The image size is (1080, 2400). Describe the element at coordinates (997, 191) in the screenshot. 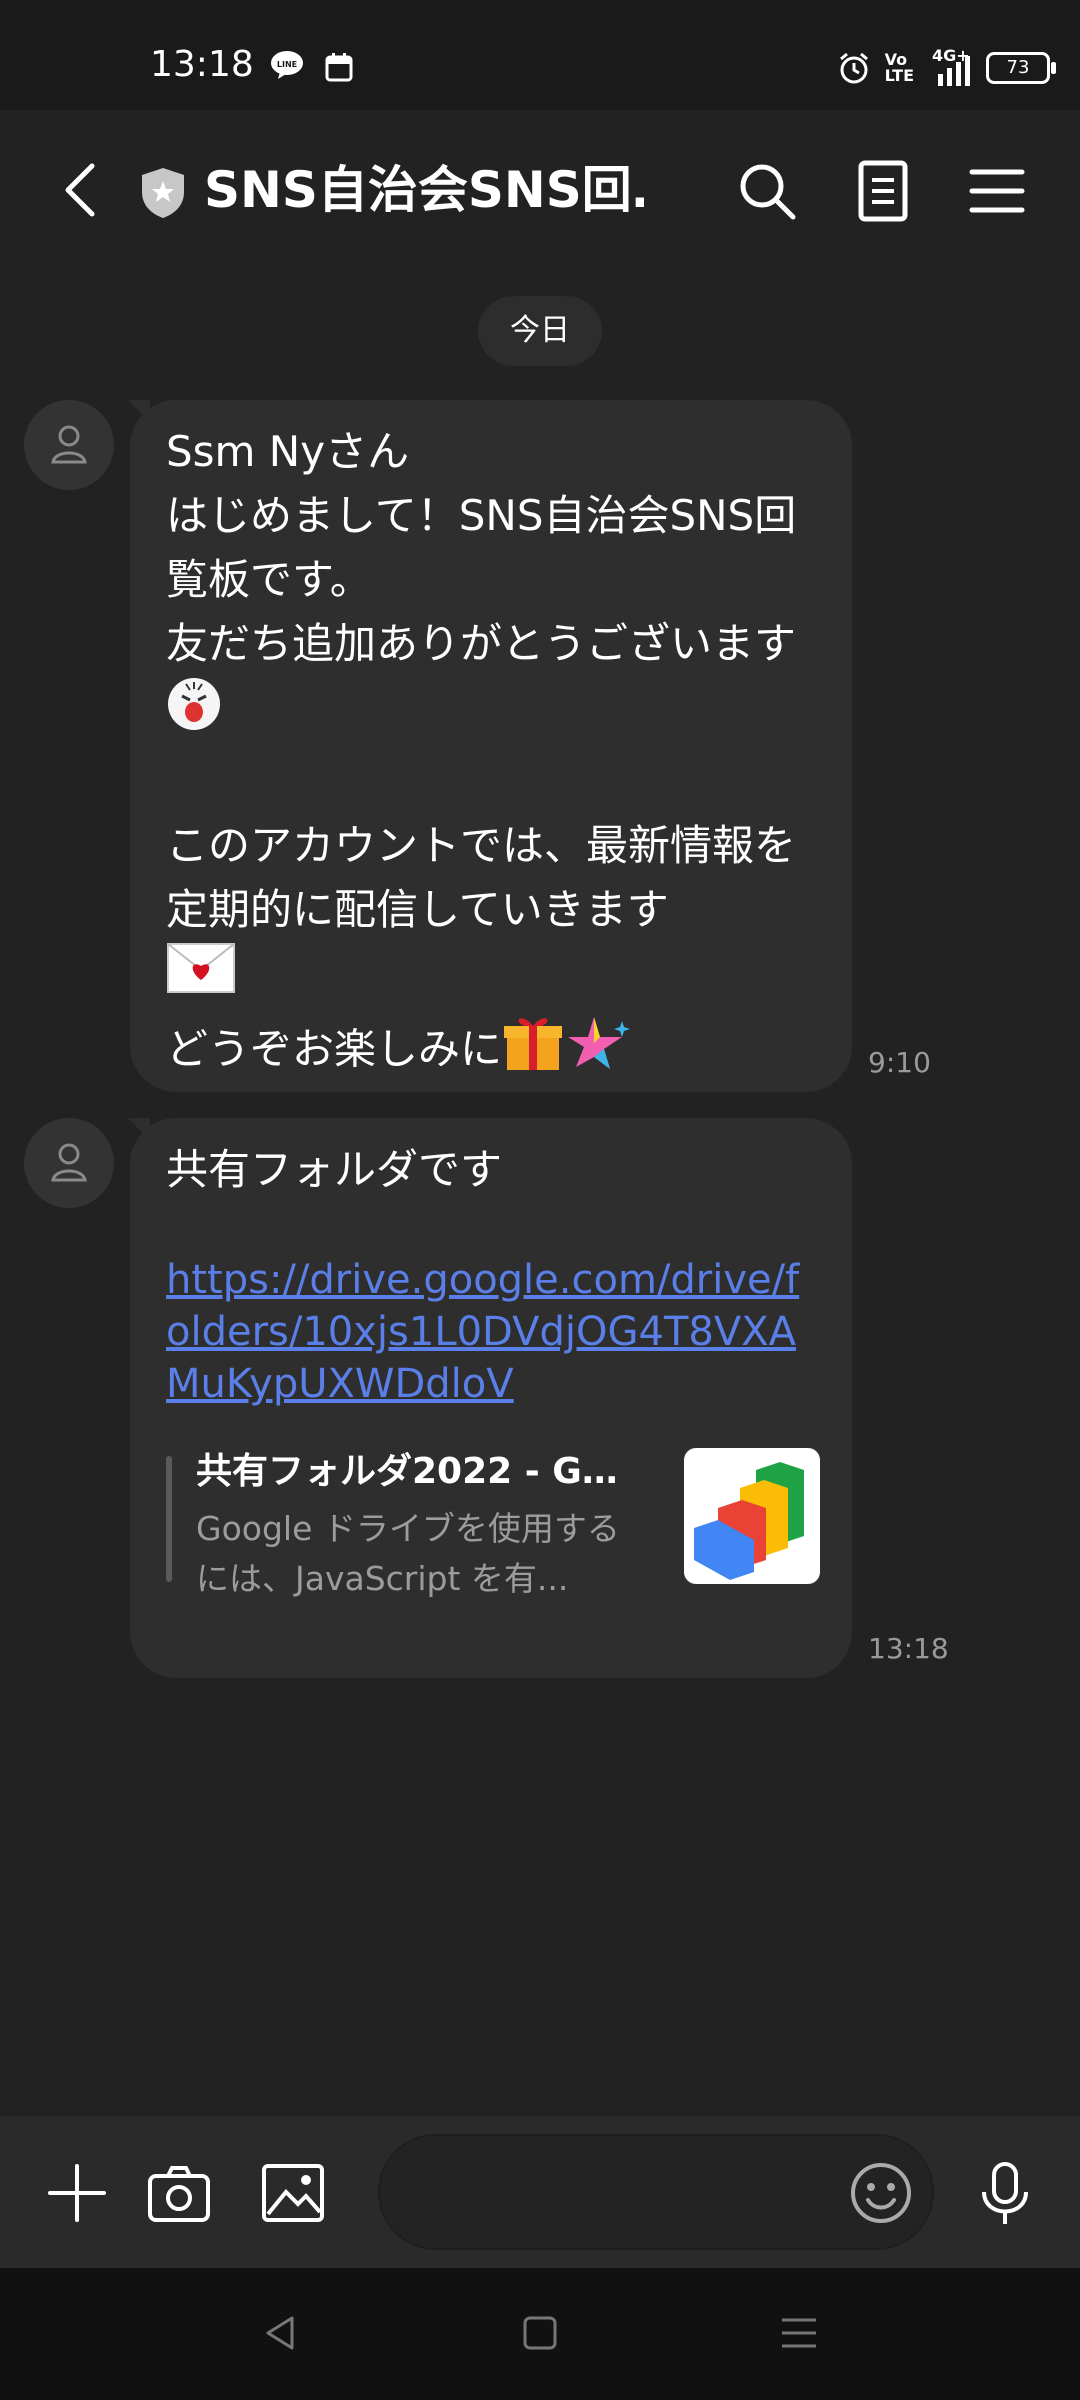

I see `menu-icon` at that location.